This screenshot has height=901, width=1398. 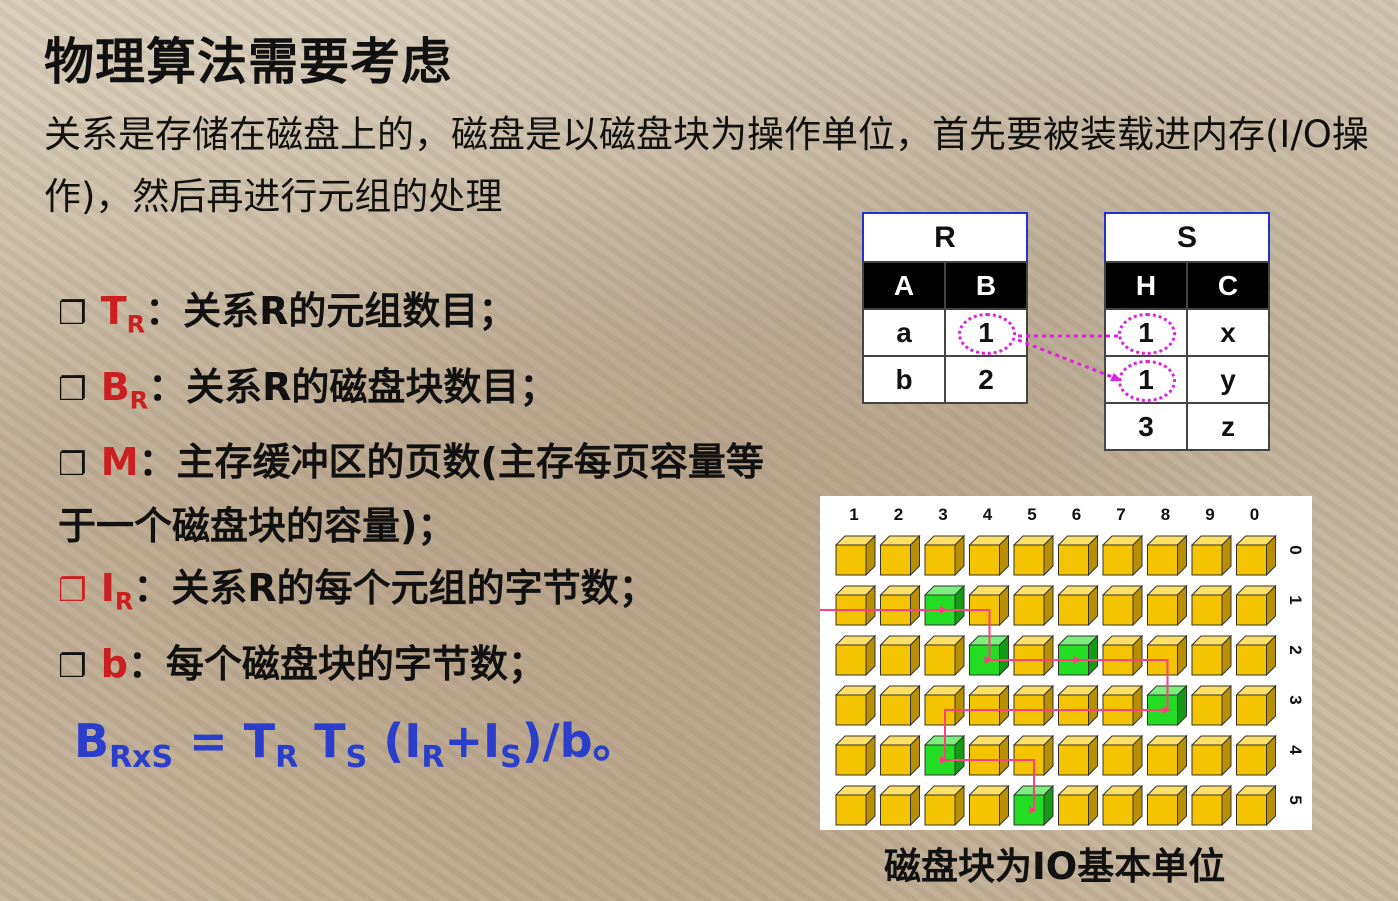 I want to click on disk-block-grid: 1 2 3 4 5 6 7 8 9 0 0 1 2 3 4 5, so click(x=1066, y=663).